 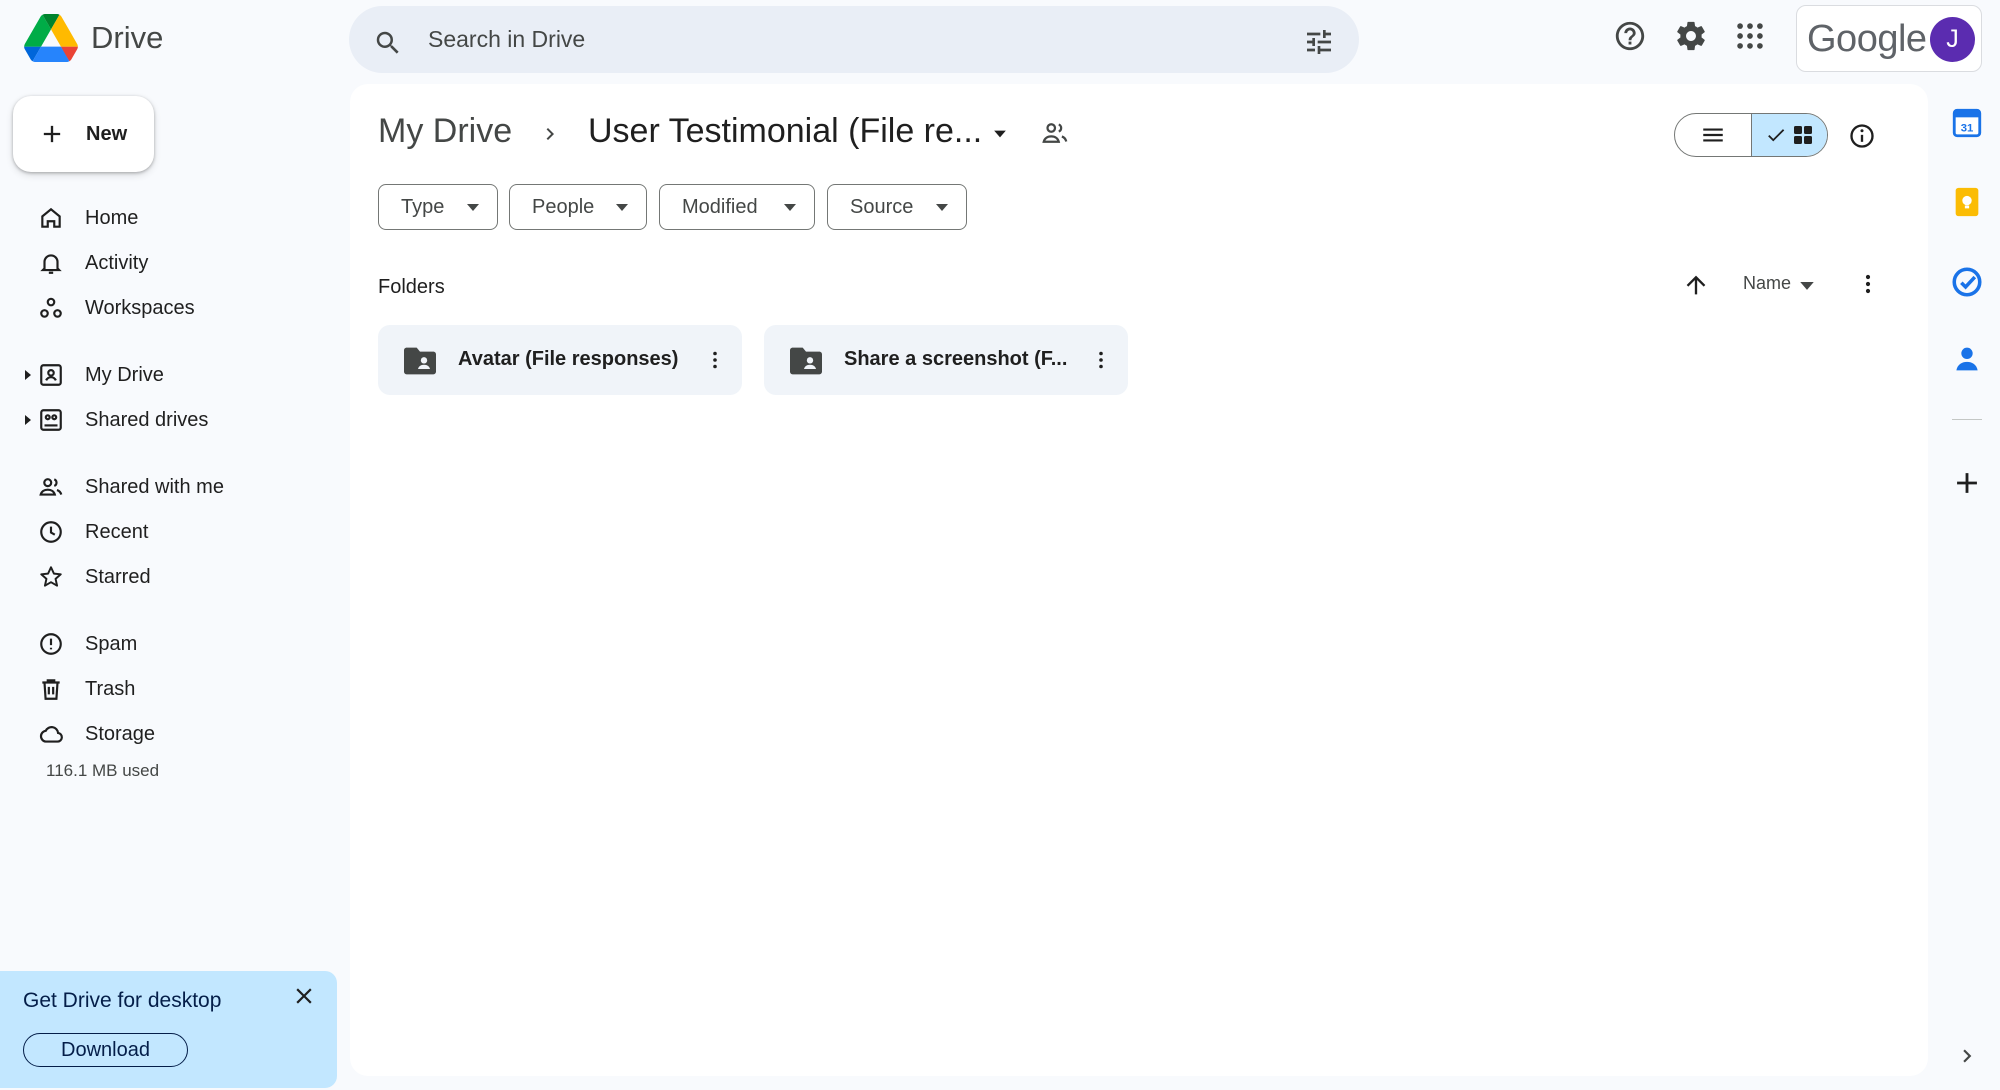 What do you see at coordinates (720, 206) in the screenshot?
I see `filter-chip-label: Modified` at bounding box center [720, 206].